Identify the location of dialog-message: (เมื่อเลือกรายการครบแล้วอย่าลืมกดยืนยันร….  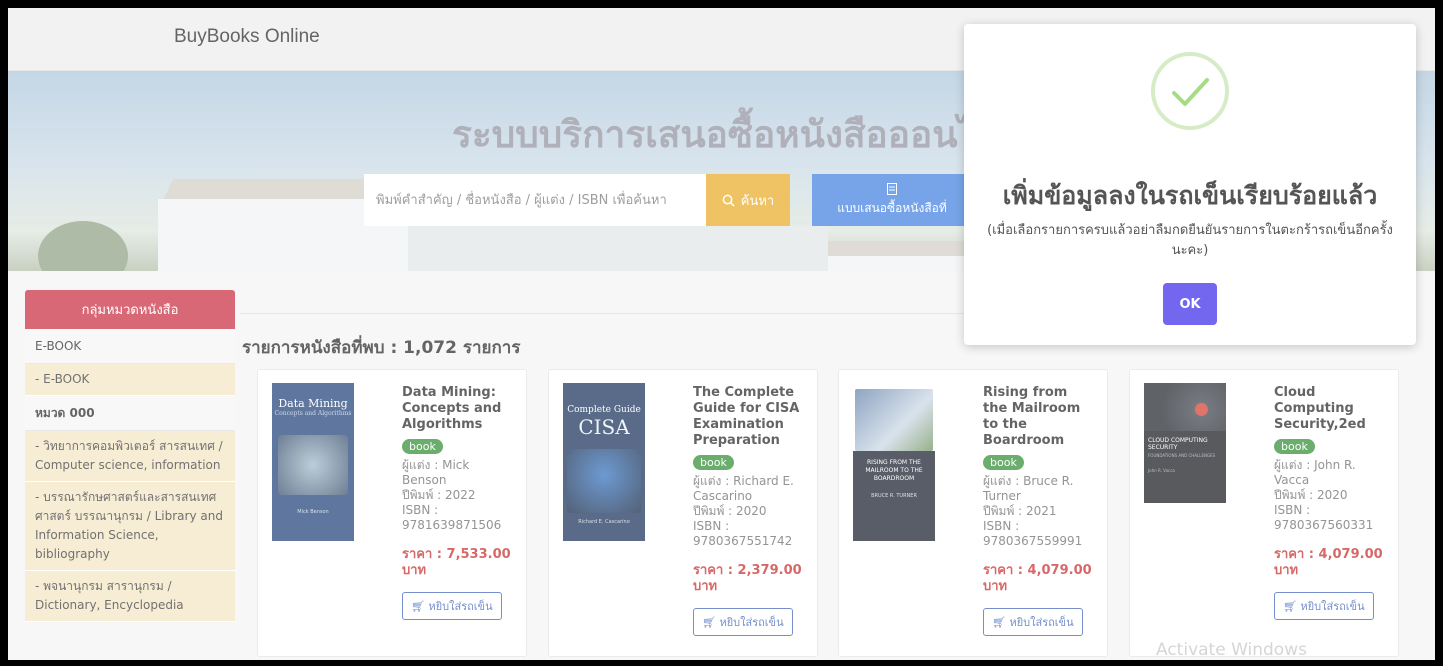
(1190, 240).